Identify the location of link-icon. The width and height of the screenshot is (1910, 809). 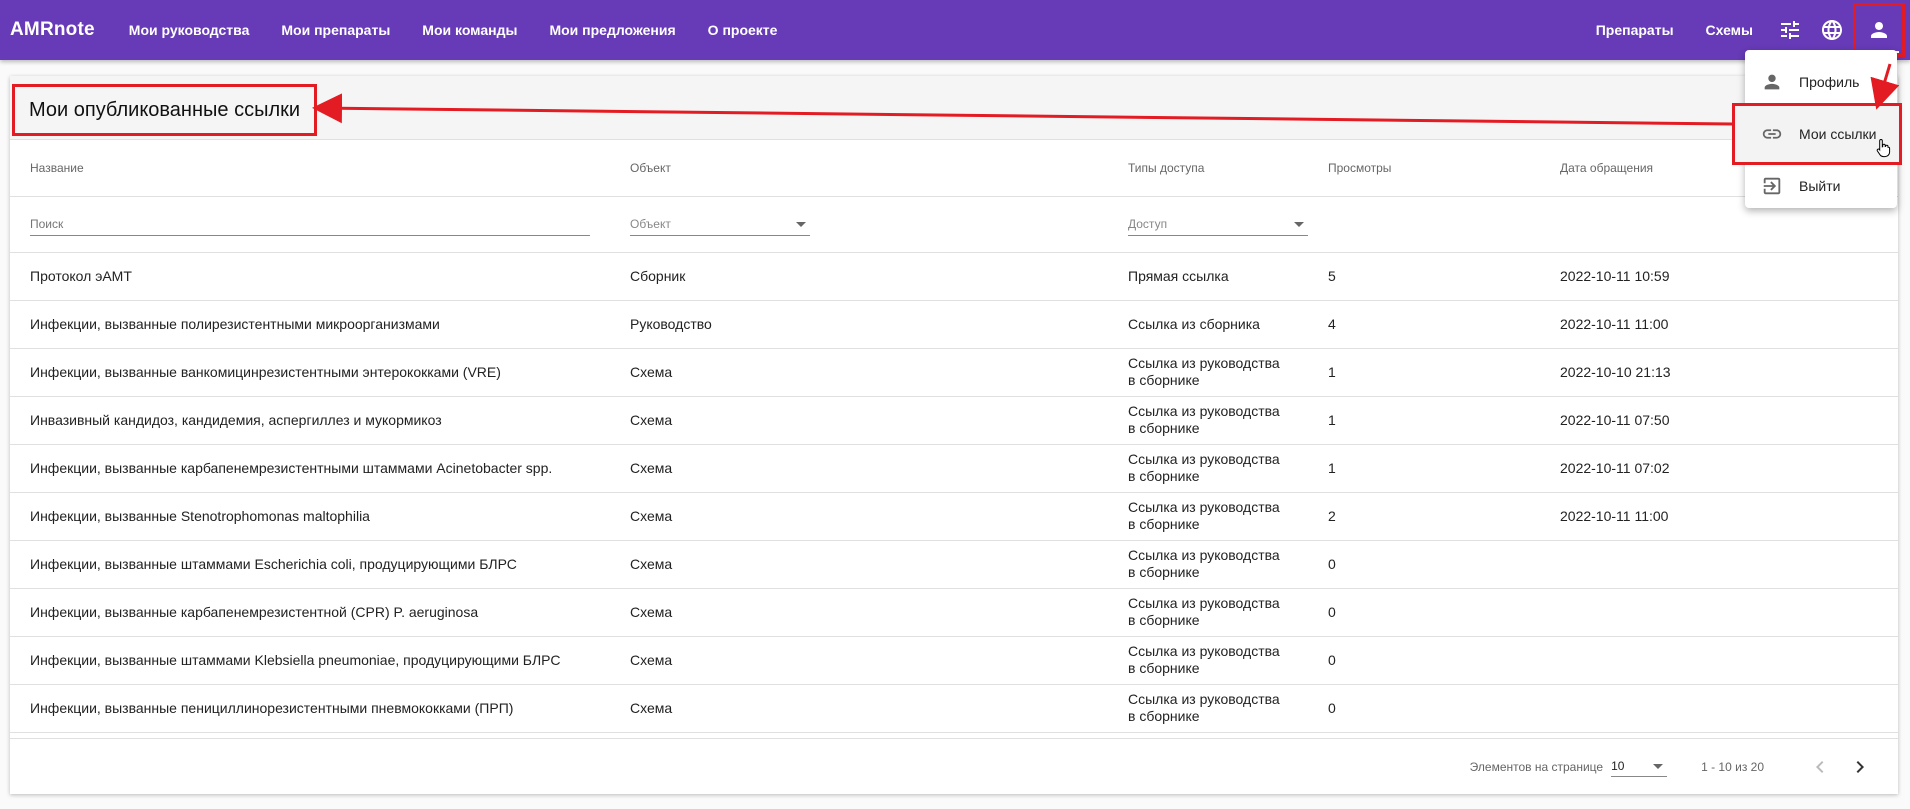
(1772, 134).